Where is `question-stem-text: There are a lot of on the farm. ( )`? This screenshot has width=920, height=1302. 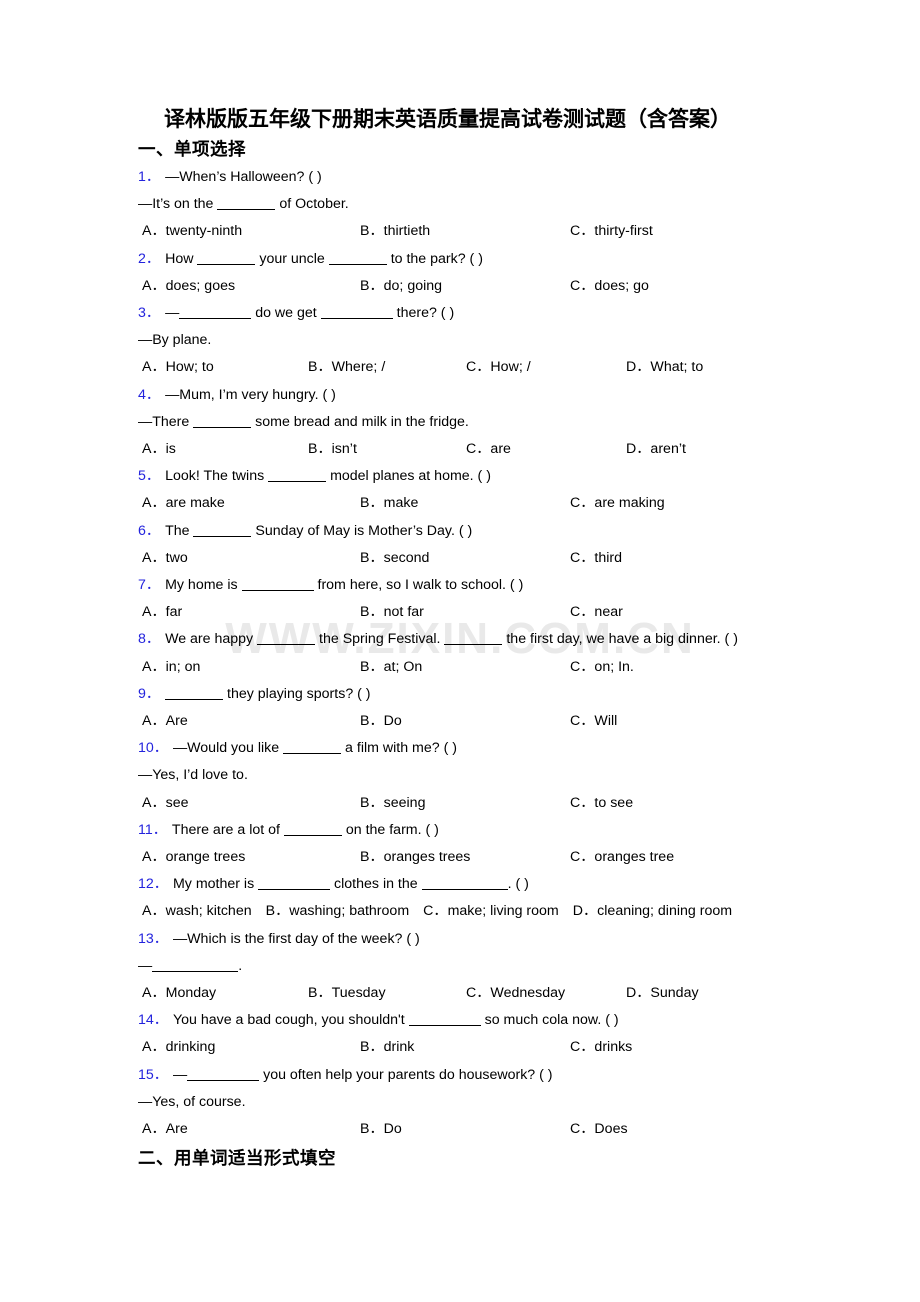
question-stem-text: There are a lot of on the farm. ( ) is located at coordinates (305, 829).